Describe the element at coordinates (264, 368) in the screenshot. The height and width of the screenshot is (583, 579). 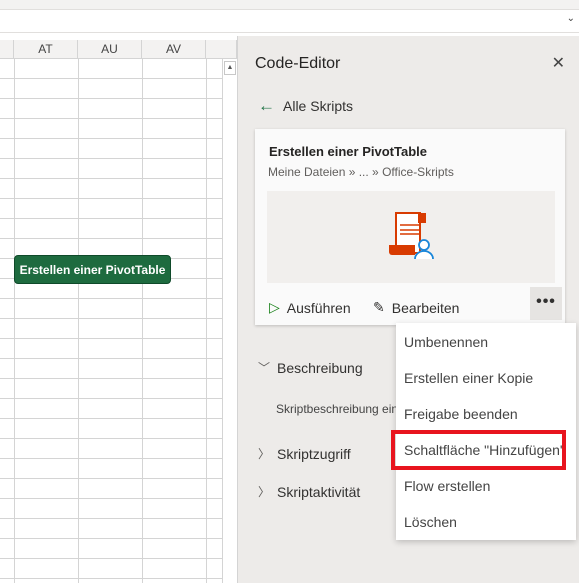
I see `chevron-down-icon: ﹀` at that location.